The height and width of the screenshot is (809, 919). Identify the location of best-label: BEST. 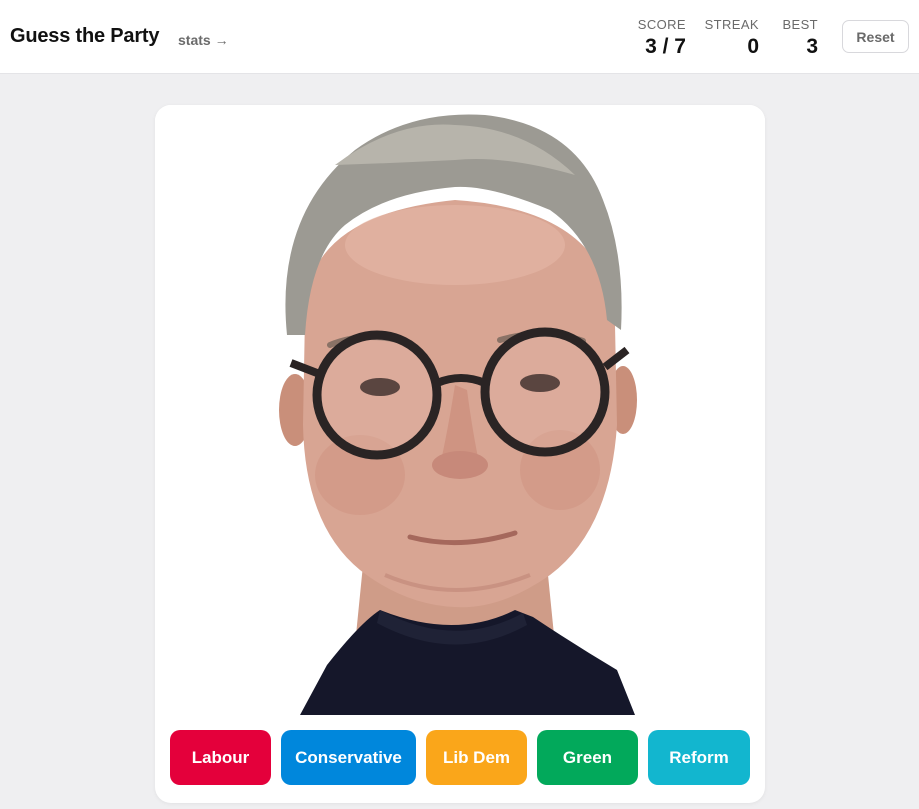
(800, 24).